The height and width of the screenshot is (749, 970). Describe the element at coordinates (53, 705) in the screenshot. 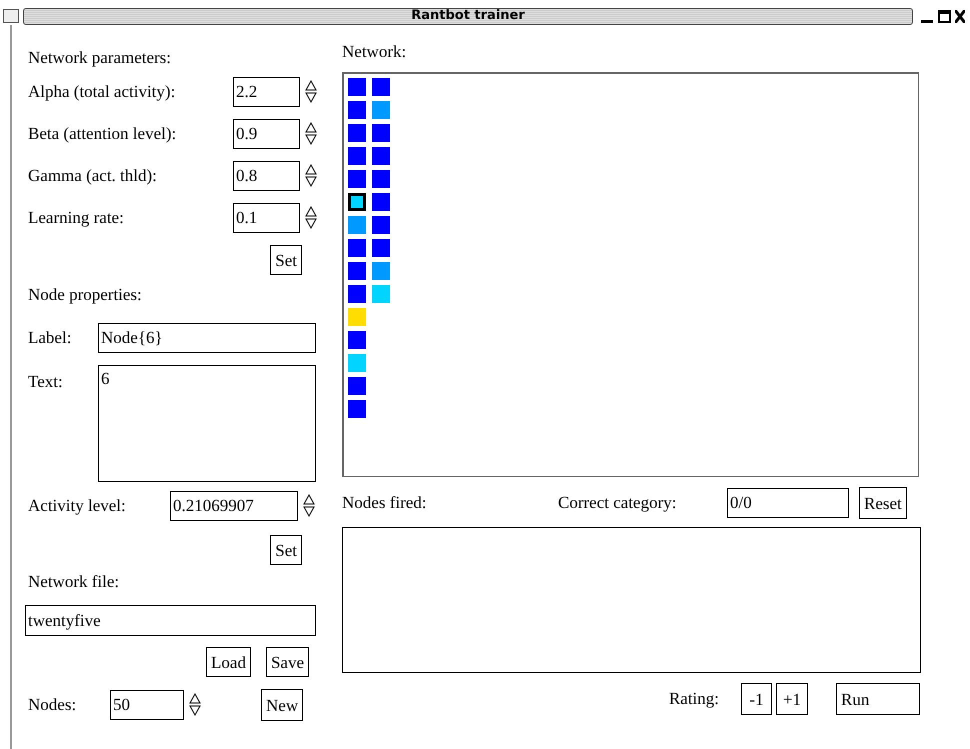

I see `label: Nodes:` at that location.